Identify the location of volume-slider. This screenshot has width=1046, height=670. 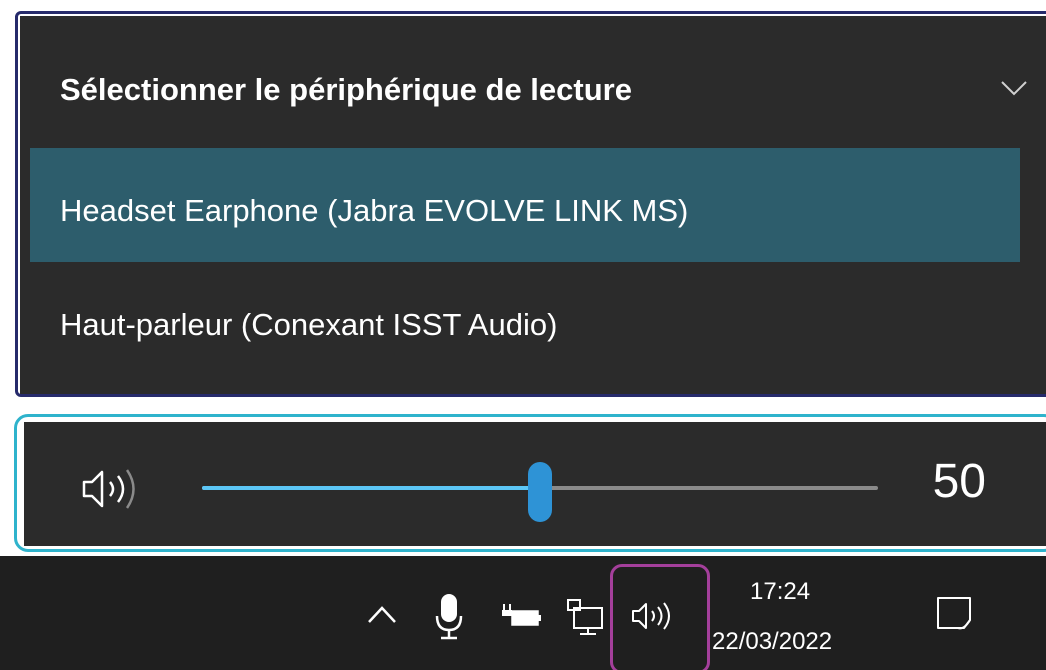
(540, 492).